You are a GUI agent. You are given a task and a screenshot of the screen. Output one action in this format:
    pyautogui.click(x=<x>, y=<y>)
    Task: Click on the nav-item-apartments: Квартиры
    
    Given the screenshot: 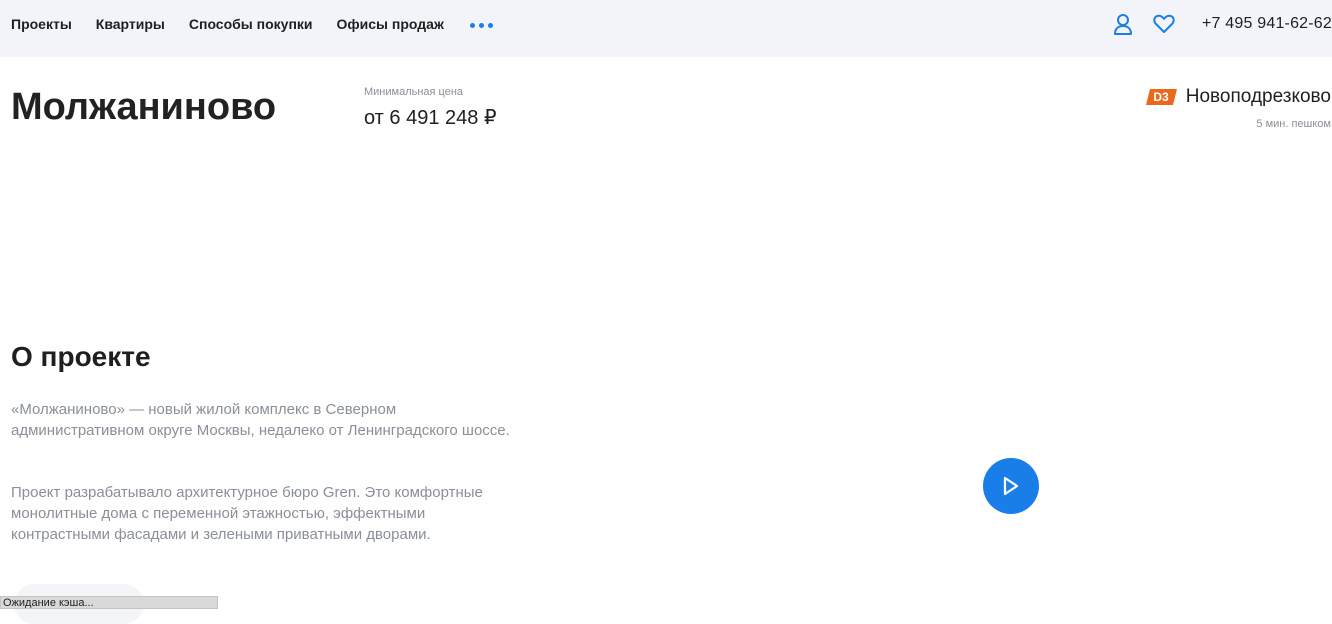 What is the action you would take?
    pyautogui.click(x=130, y=24)
    